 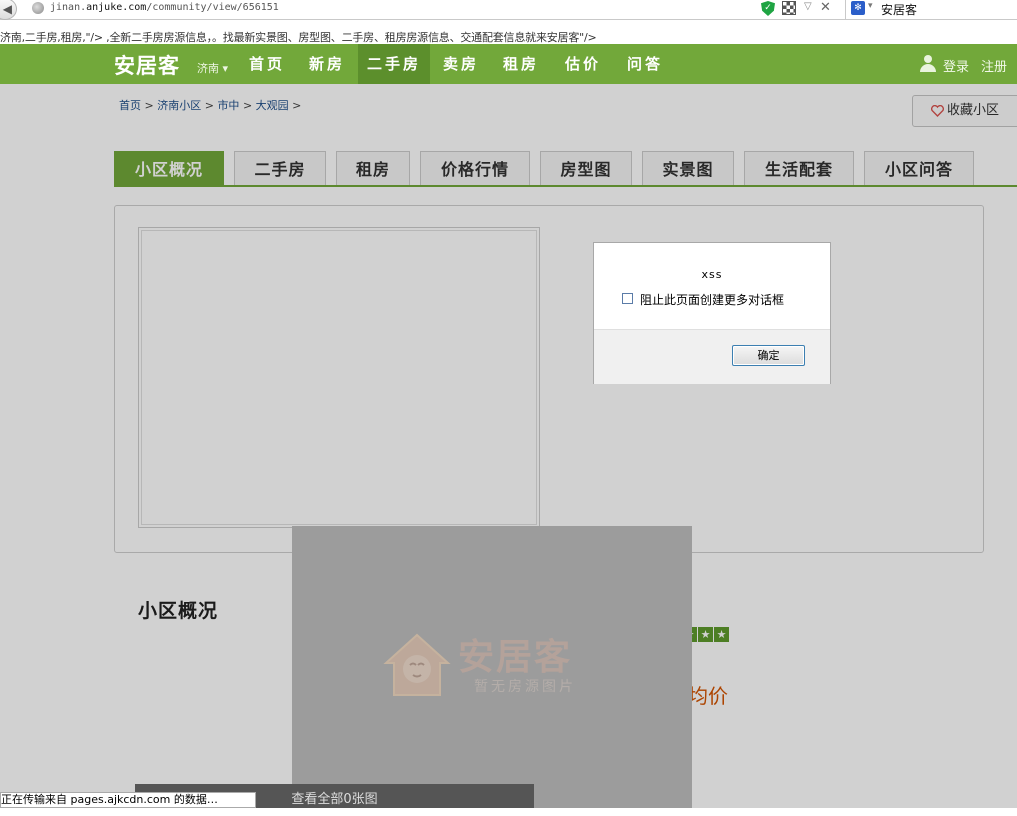 I want to click on nav-item-second-hand: 二手房, so click(x=394, y=64).